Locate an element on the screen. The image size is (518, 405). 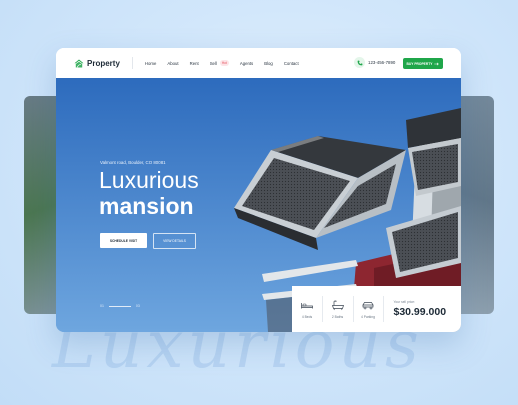
feature-baths: 2 Baths is located at coordinates (338, 309).